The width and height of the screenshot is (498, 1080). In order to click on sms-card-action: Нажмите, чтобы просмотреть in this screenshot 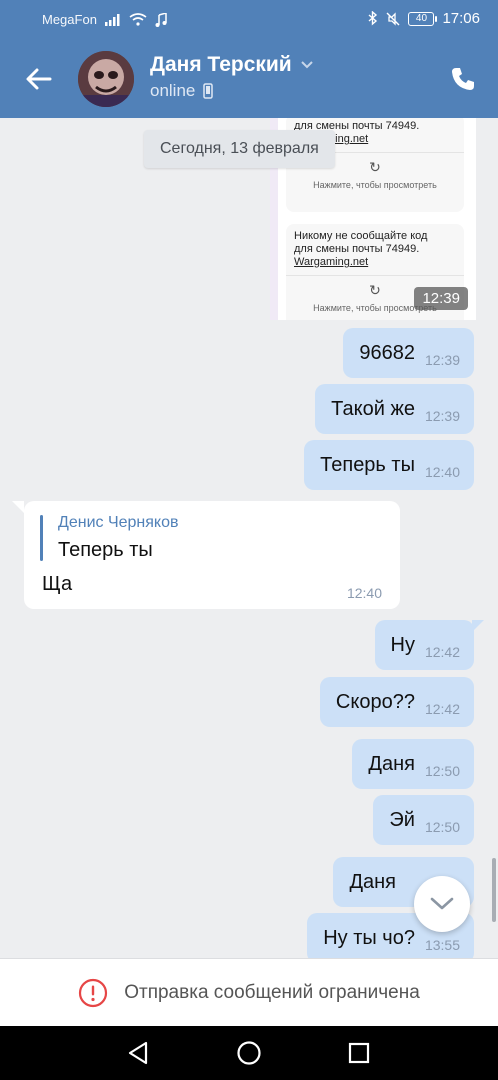, I will do `click(375, 185)`.